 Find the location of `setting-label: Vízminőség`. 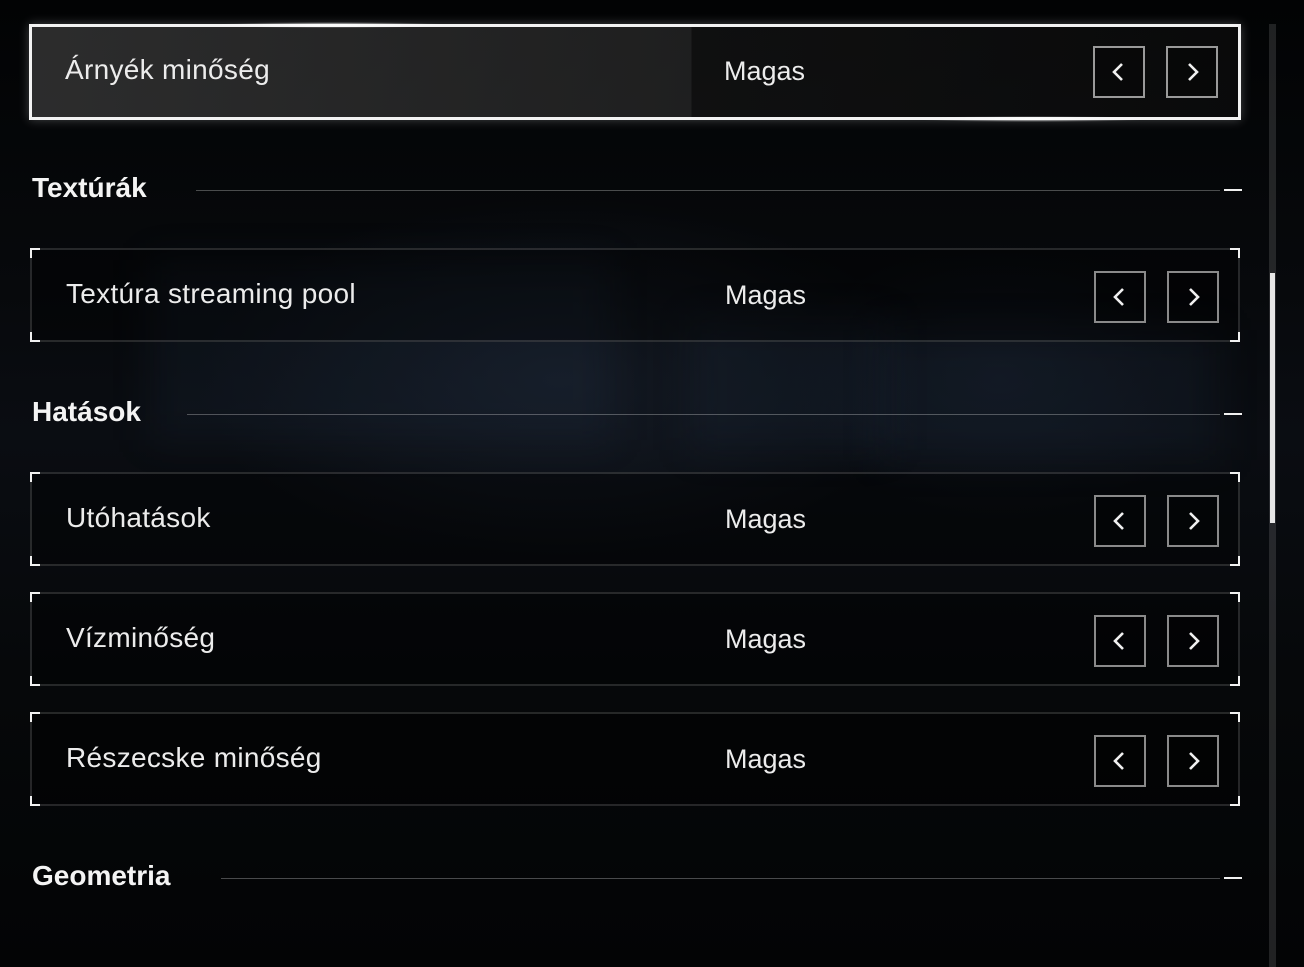

setting-label: Vízminőség is located at coordinates (141, 637).